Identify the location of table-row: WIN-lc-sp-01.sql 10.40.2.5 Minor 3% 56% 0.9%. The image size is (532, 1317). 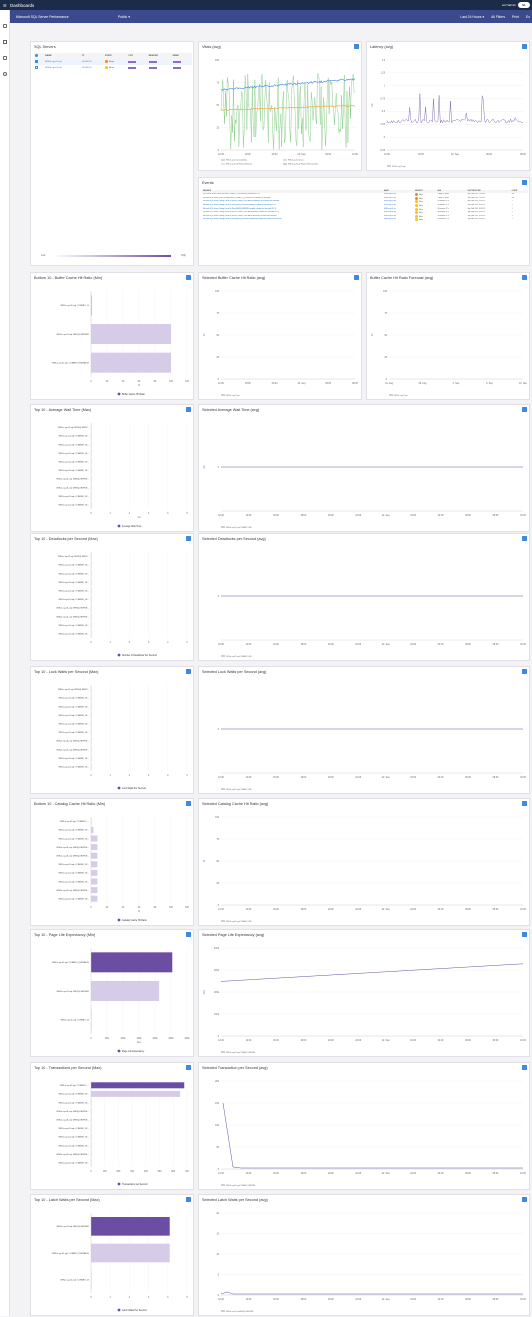
(113, 68).